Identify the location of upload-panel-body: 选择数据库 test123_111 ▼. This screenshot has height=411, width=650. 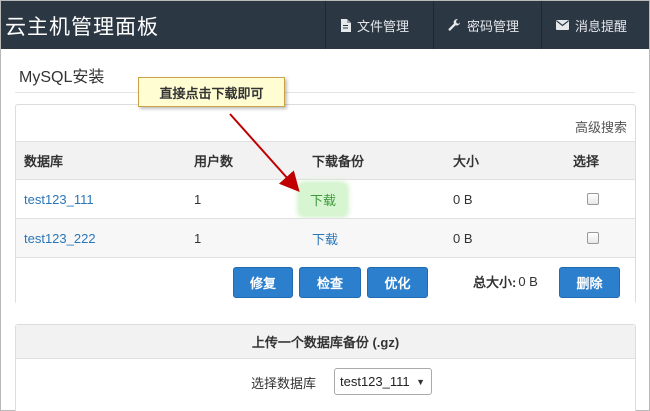
(325, 385).